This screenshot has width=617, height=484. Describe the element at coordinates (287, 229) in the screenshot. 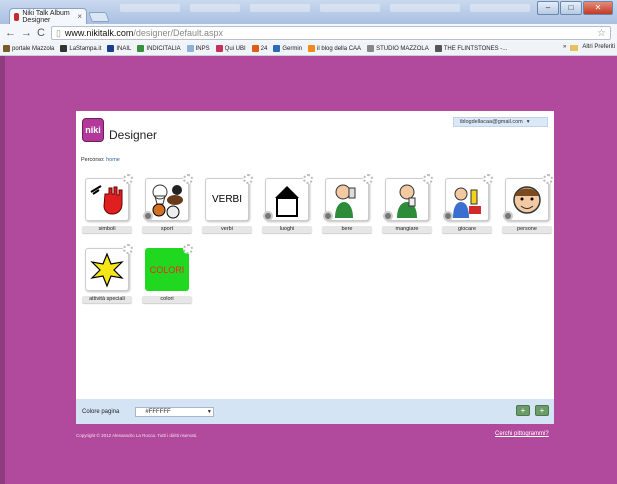

I see `tile-label: luoghi` at that location.